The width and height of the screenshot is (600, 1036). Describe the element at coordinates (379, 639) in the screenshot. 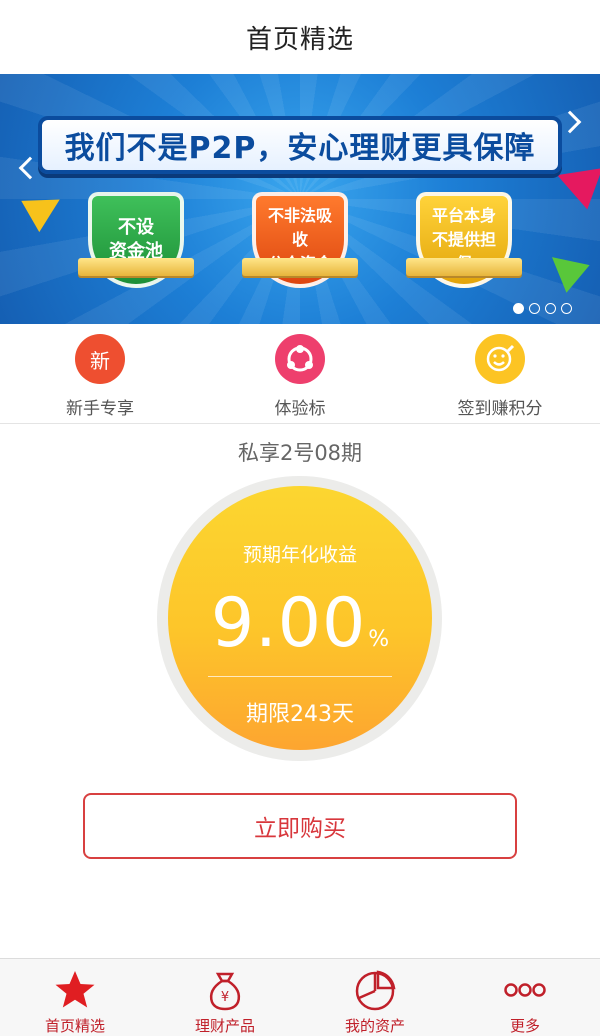

I see `yield-unit: %` at that location.